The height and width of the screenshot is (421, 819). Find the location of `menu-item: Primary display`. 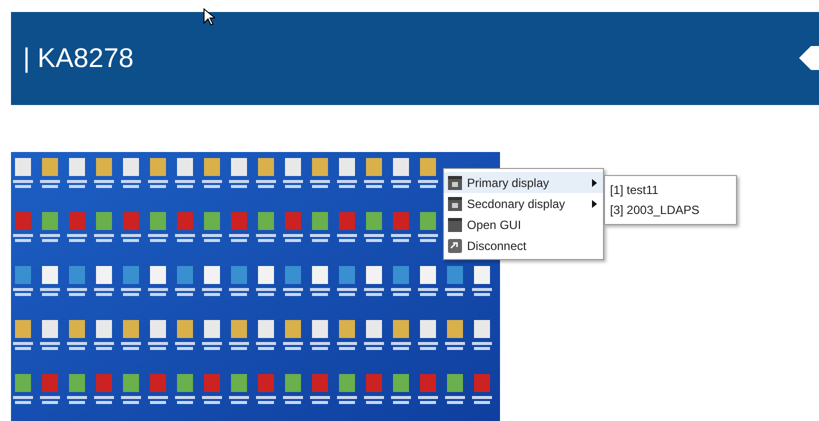

menu-item: Primary display is located at coordinates (523, 182).